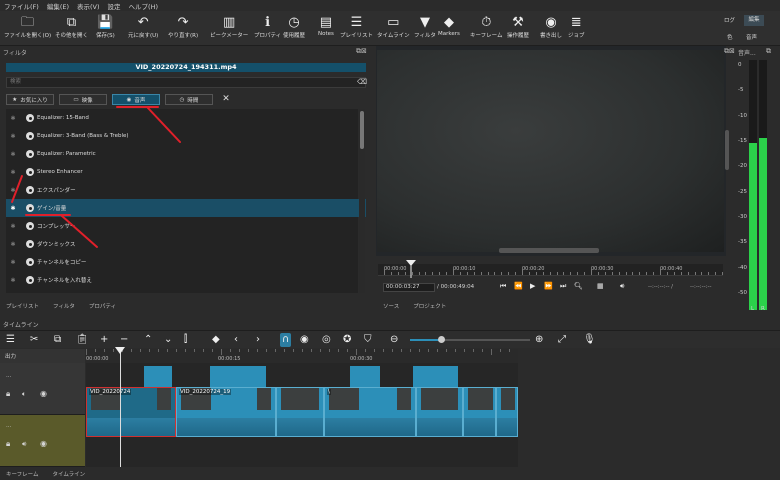 The height and width of the screenshot is (480, 780). Describe the element at coordinates (120, 351) in the screenshot. I see `timeline-playhead-marker` at that location.